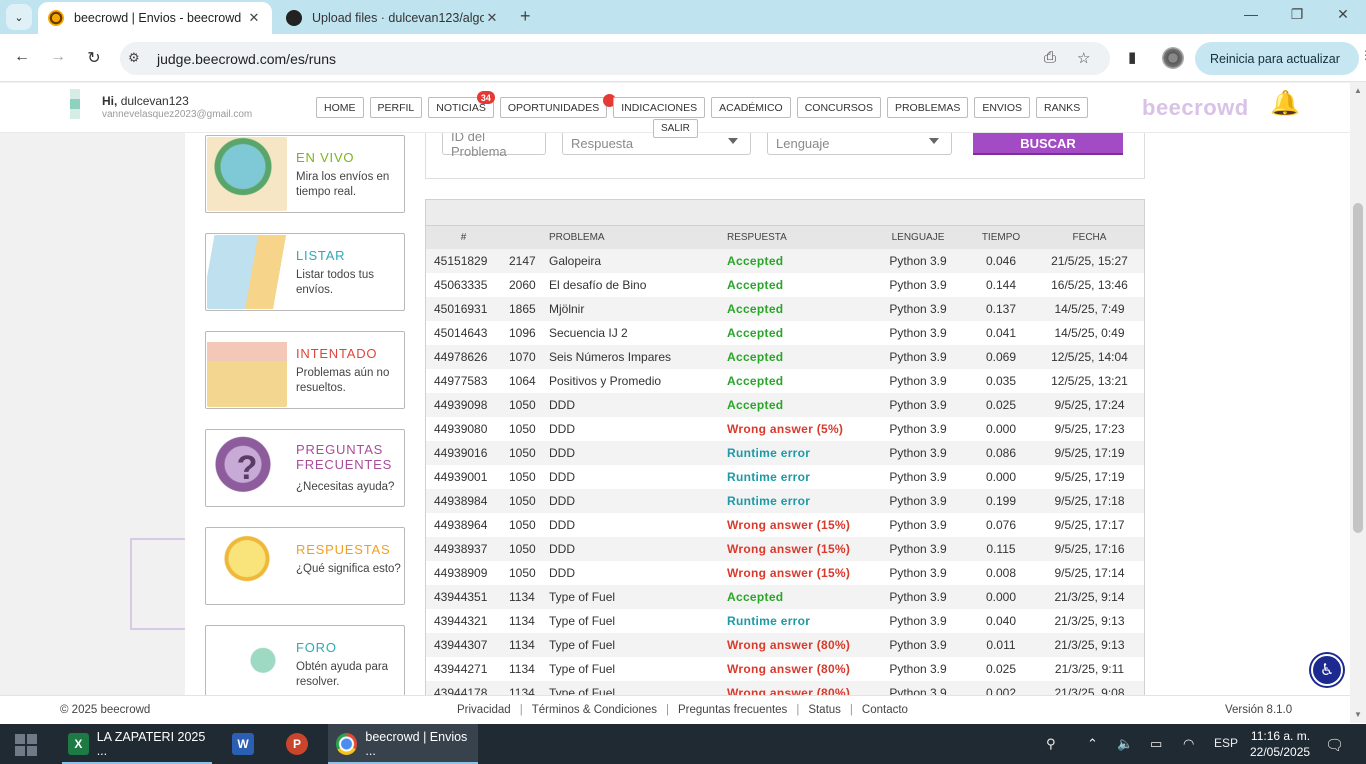  What do you see at coordinates (1358, 403) in the screenshot?
I see `page-scrollbar: ▲ ▼` at bounding box center [1358, 403].